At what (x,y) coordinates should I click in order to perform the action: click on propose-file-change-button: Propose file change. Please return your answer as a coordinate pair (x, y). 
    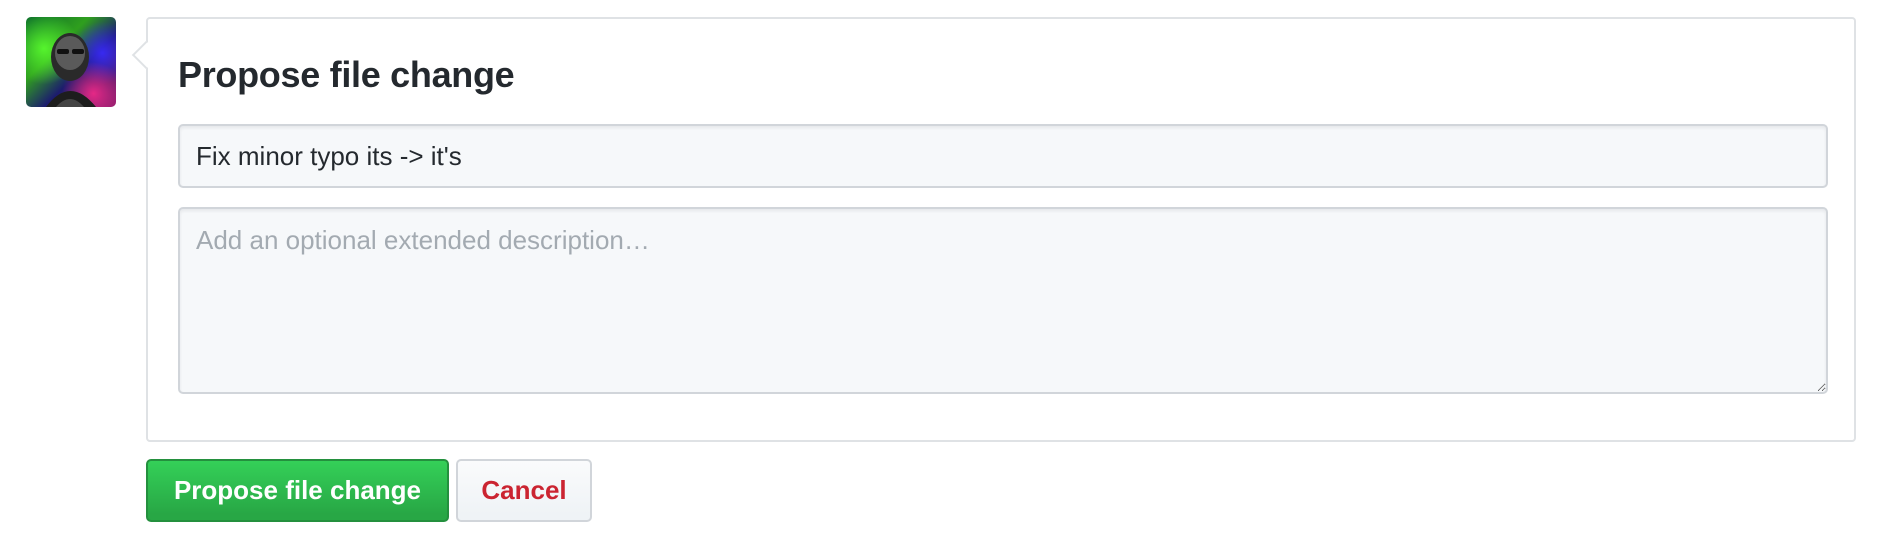
    Looking at the image, I should click on (297, 490).